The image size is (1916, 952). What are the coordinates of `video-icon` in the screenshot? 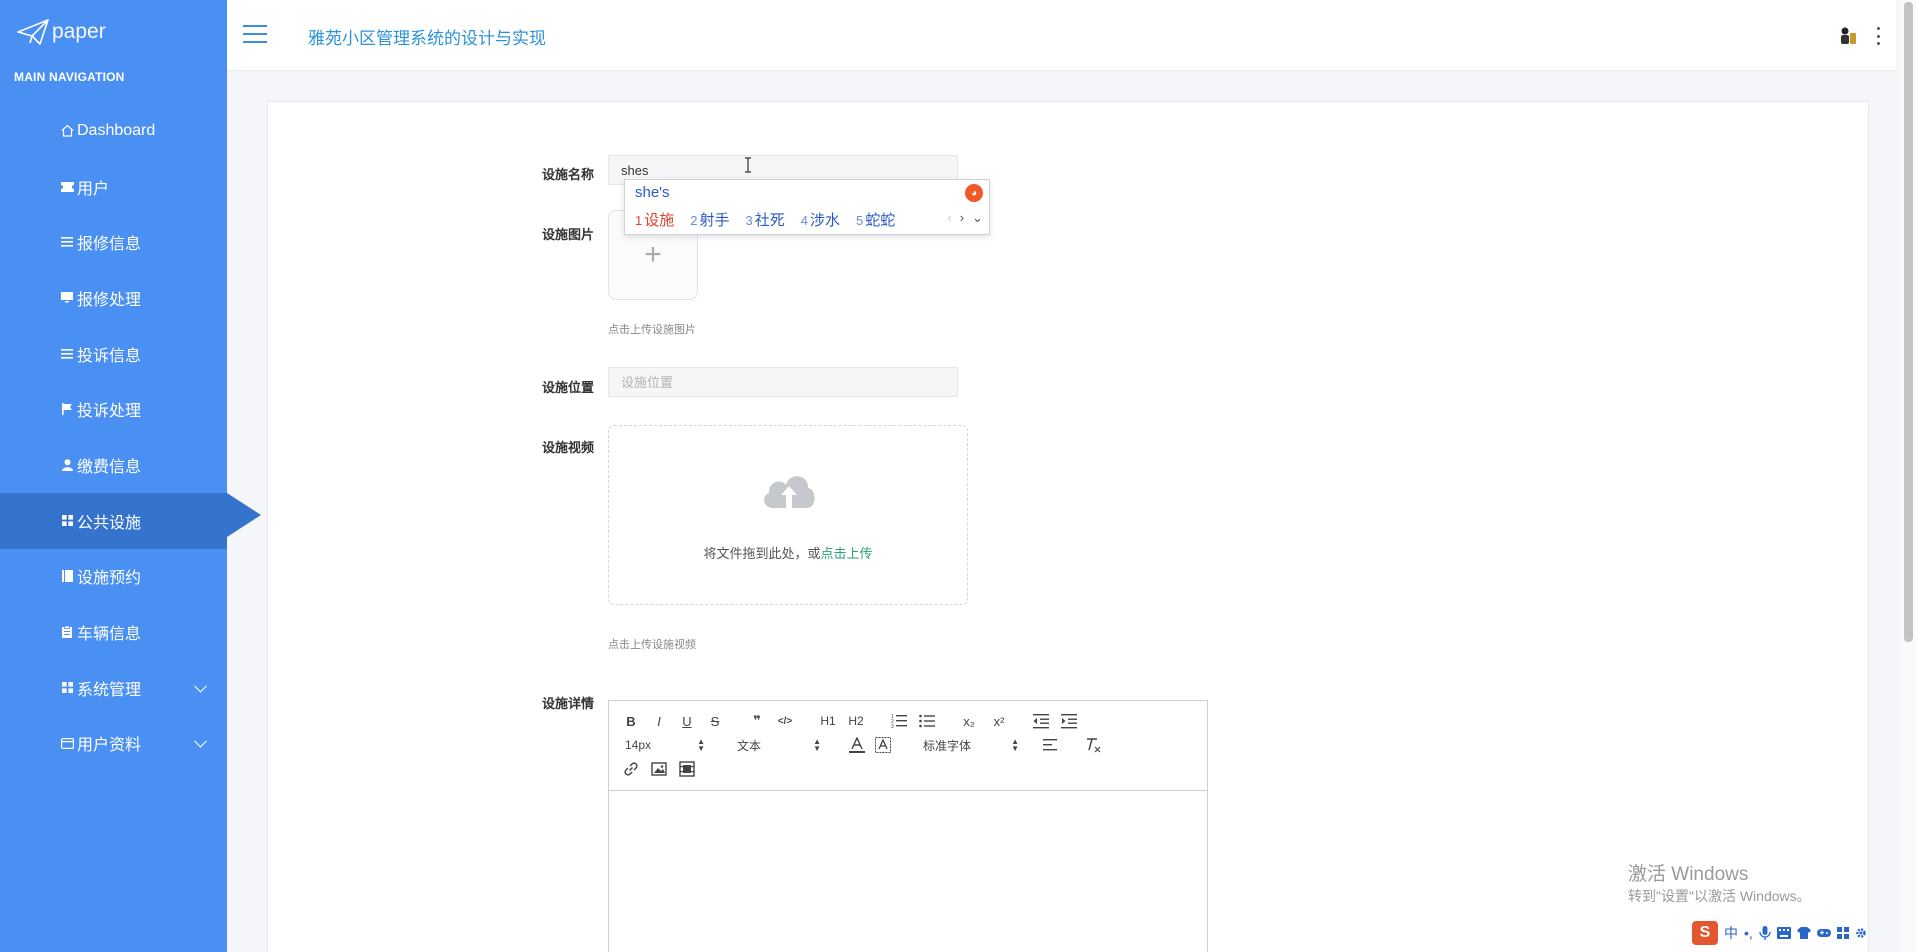 It's located at (687, 769).